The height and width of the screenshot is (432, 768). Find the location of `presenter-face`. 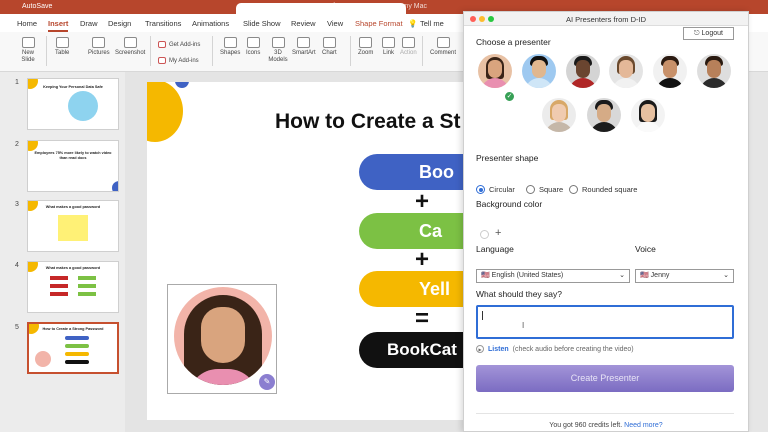

presenter-face is located at coordinates (223, 335).